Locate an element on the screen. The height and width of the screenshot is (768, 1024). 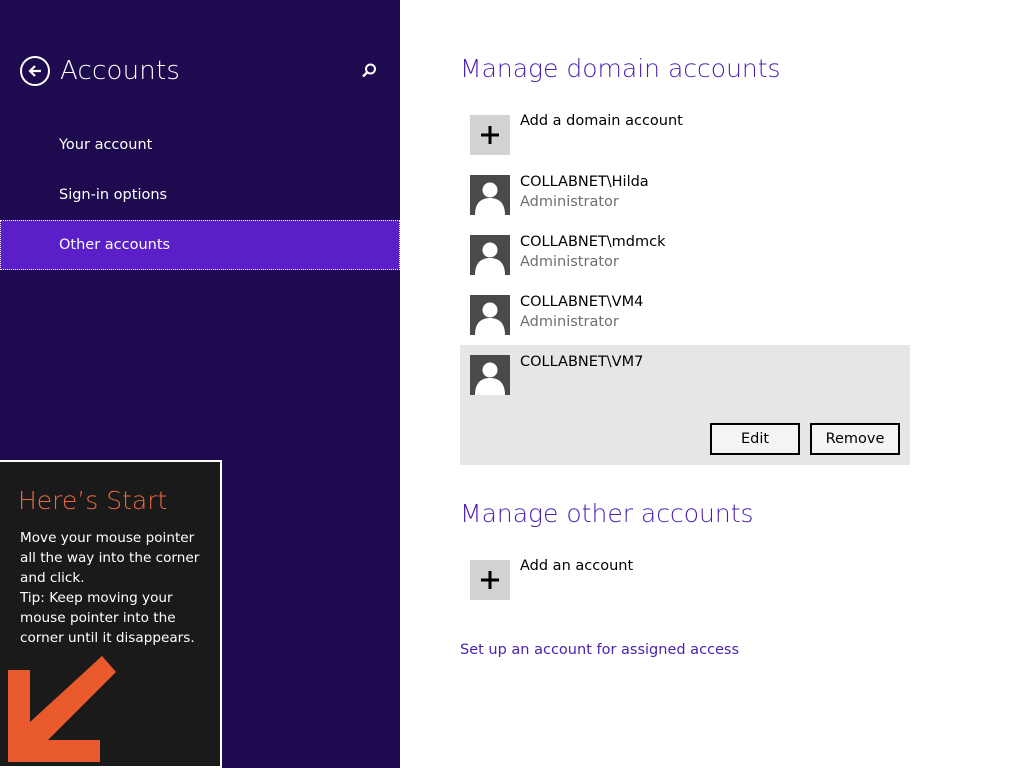
tip-line: mouse pointer into the is located at coordinates (98, 618).